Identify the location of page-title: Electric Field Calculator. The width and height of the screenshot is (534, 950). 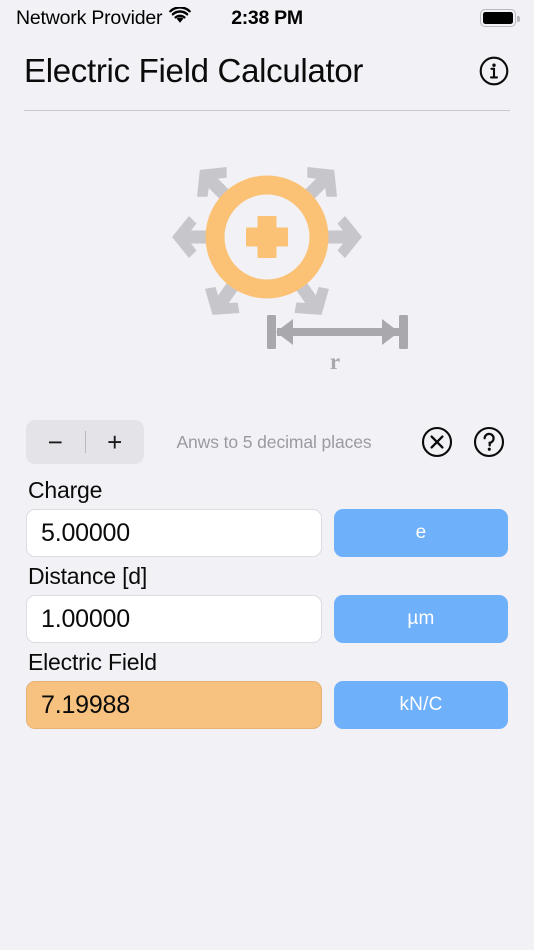
(194, 70).